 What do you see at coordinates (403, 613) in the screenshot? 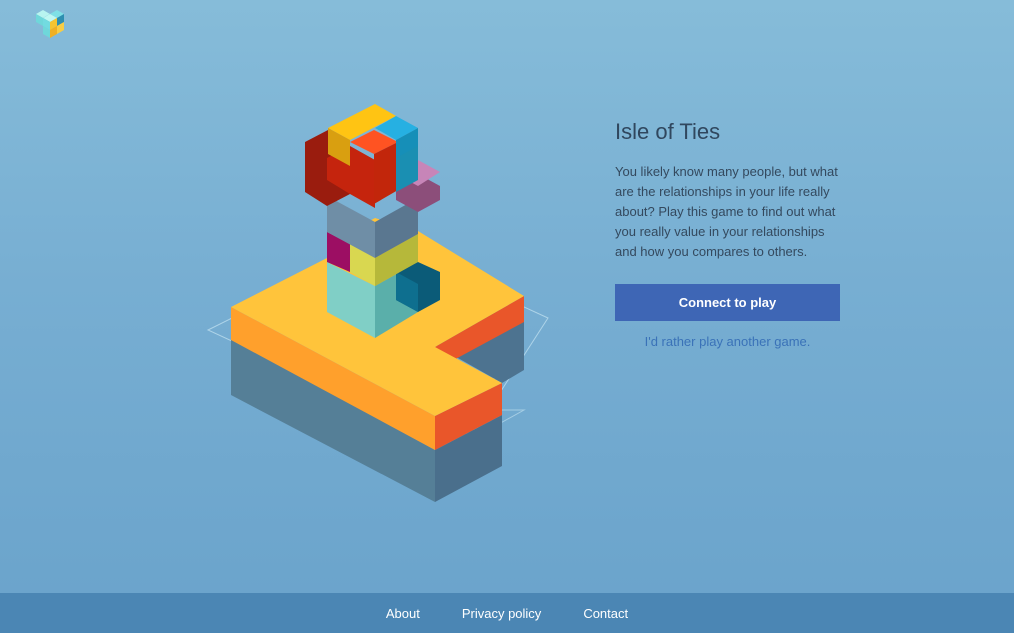
I see `footer-link-about: About` at bounding box center [403, 613].